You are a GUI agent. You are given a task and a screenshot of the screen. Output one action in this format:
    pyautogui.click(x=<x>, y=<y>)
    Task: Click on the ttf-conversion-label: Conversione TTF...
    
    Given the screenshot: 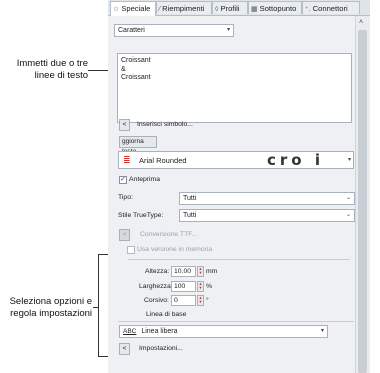 What is the action you would take?
    pyautogui.click(x=169, y=234)
    